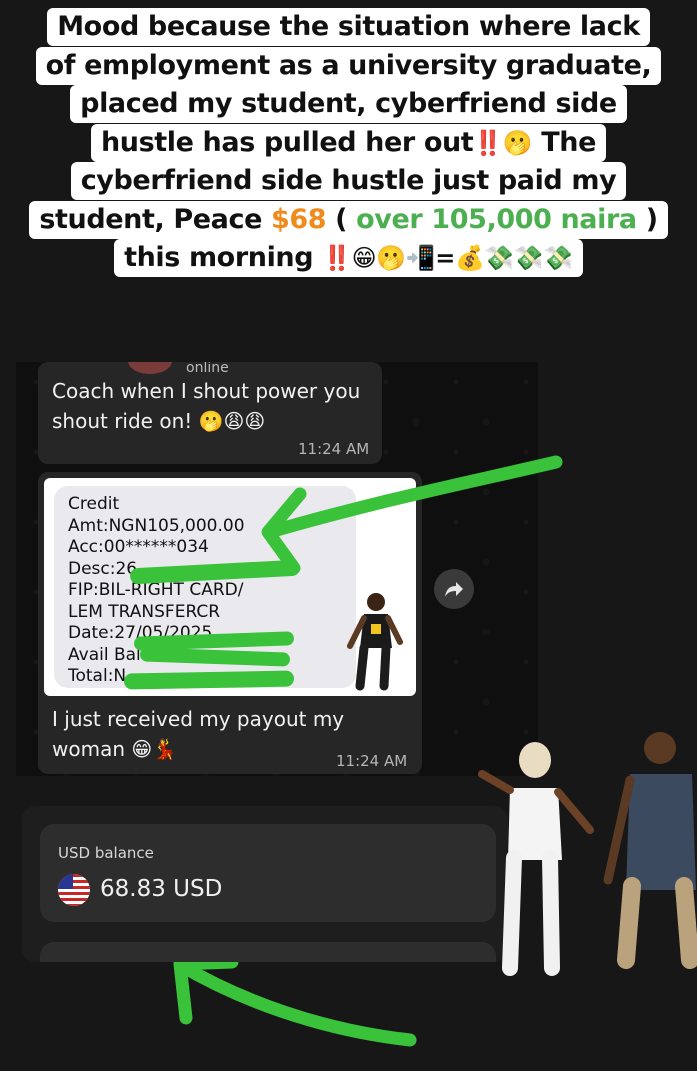  Describe the element at coordinates (587, 854) in the screenshot. I see `dancing-people-sticker` at that location.